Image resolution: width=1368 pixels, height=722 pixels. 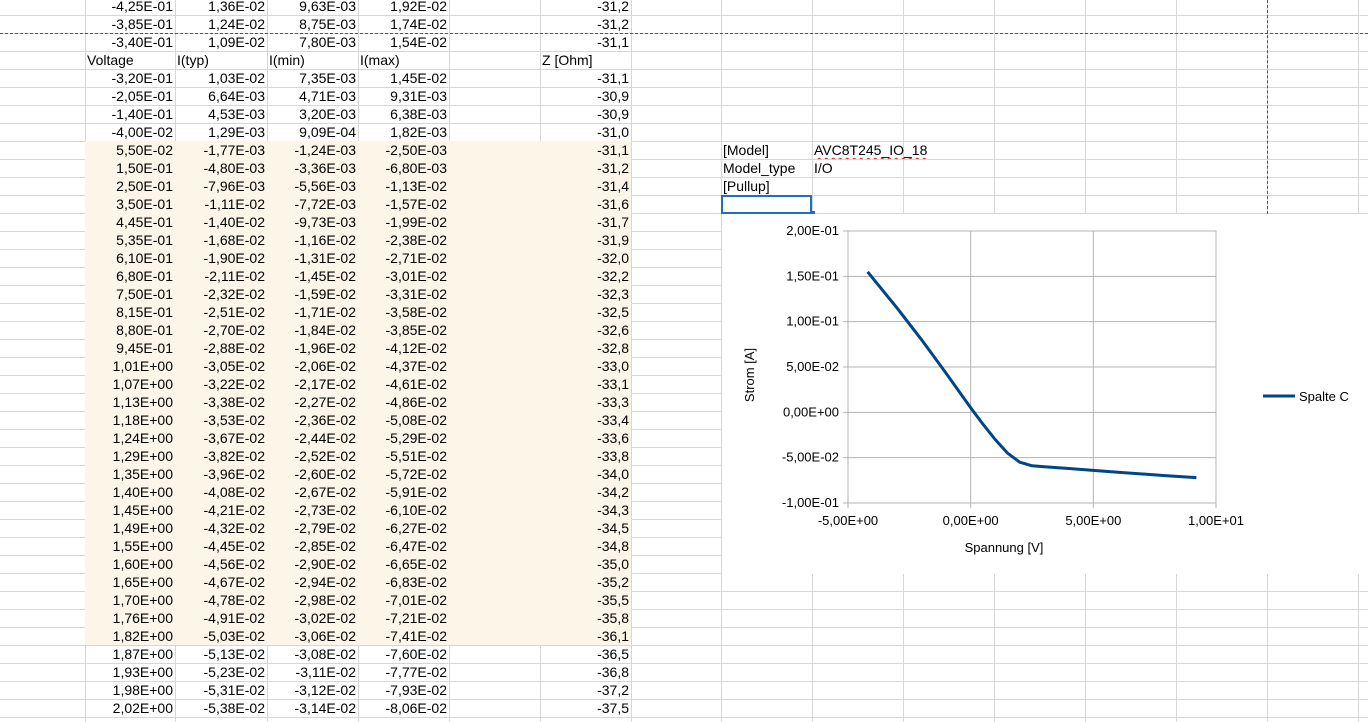 What do you see at coordinates (403, 492) in the screenshot?
I see `cell-d: -5,91E-02` at bounding box center [403, 492].